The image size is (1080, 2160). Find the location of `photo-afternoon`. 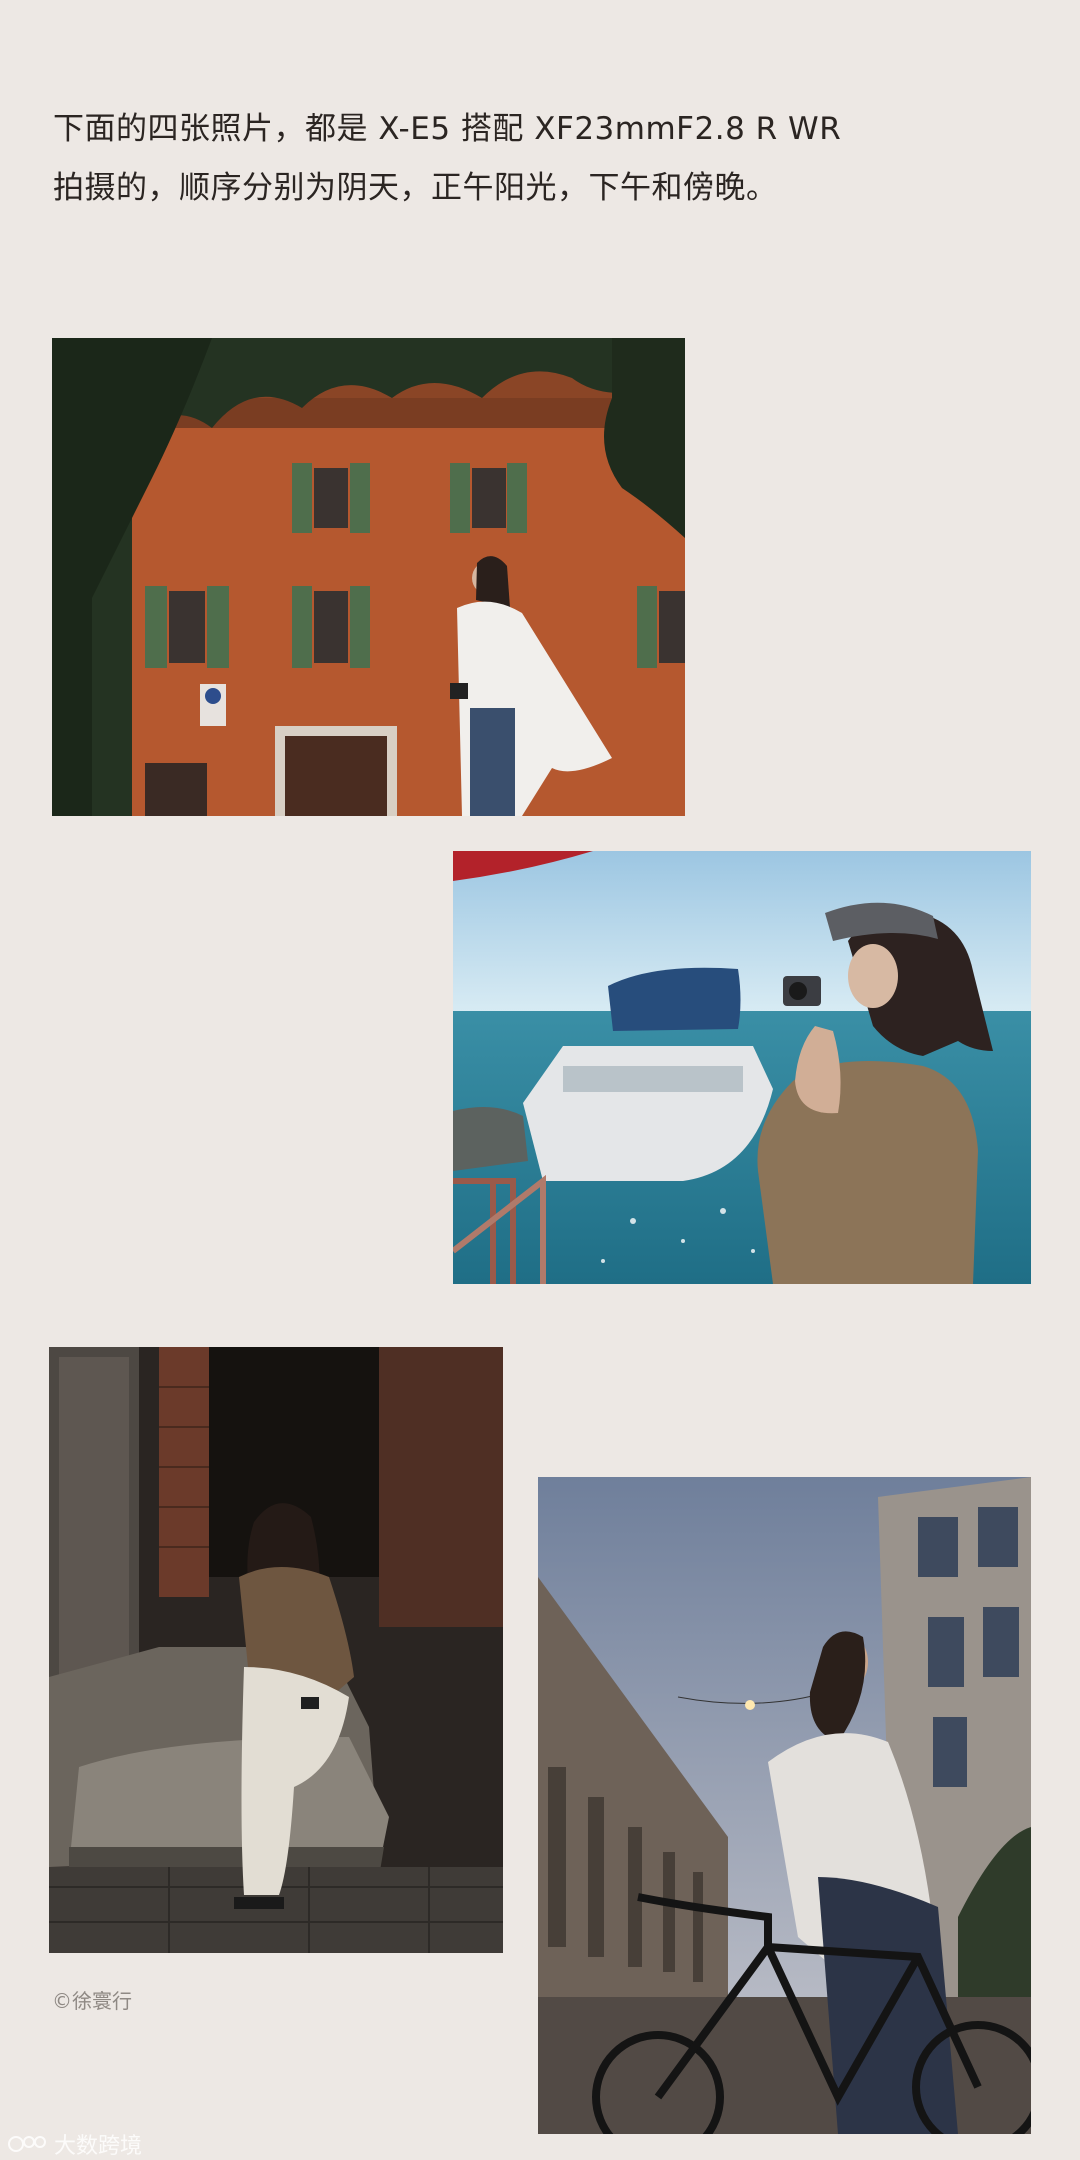

photo-afternoon is located at coordinates (276, 1650).